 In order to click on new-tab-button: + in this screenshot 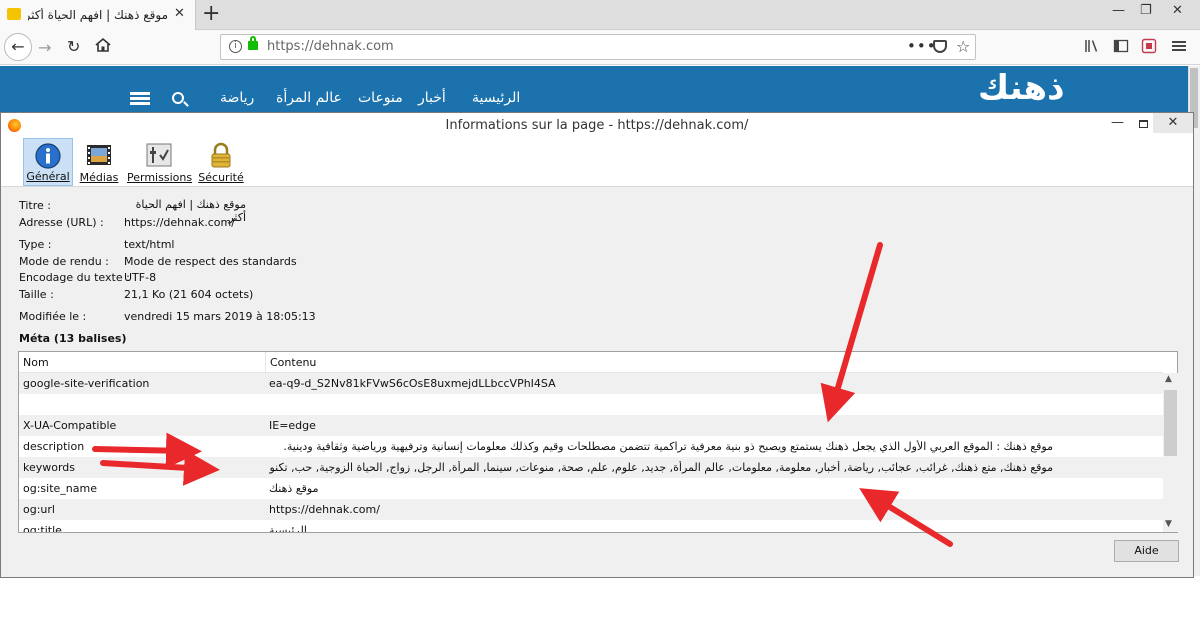, I will do `click(211, 14)`.